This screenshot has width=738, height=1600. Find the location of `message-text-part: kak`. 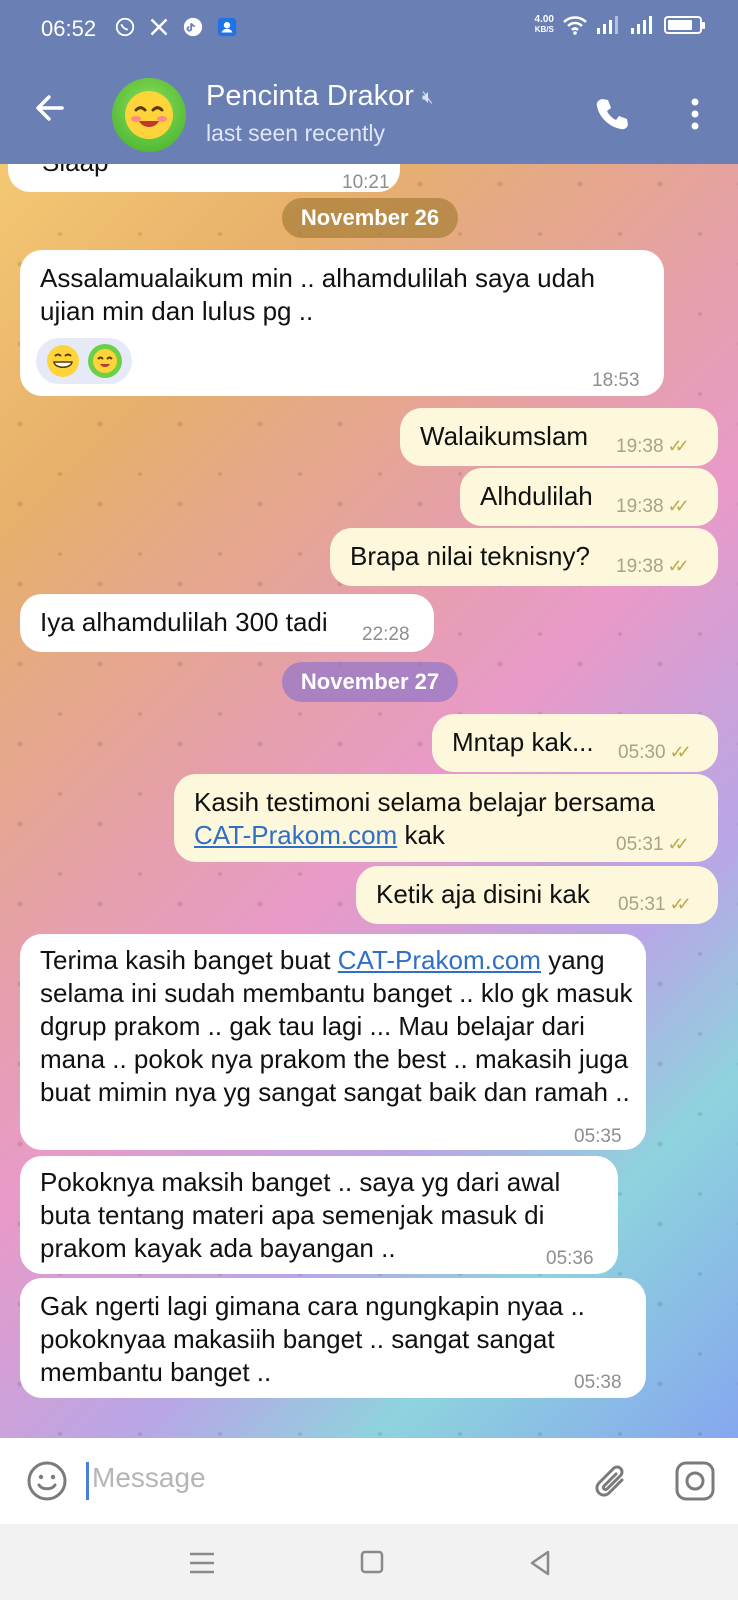

message-text-part: kak is located at coordinates (424, 835).